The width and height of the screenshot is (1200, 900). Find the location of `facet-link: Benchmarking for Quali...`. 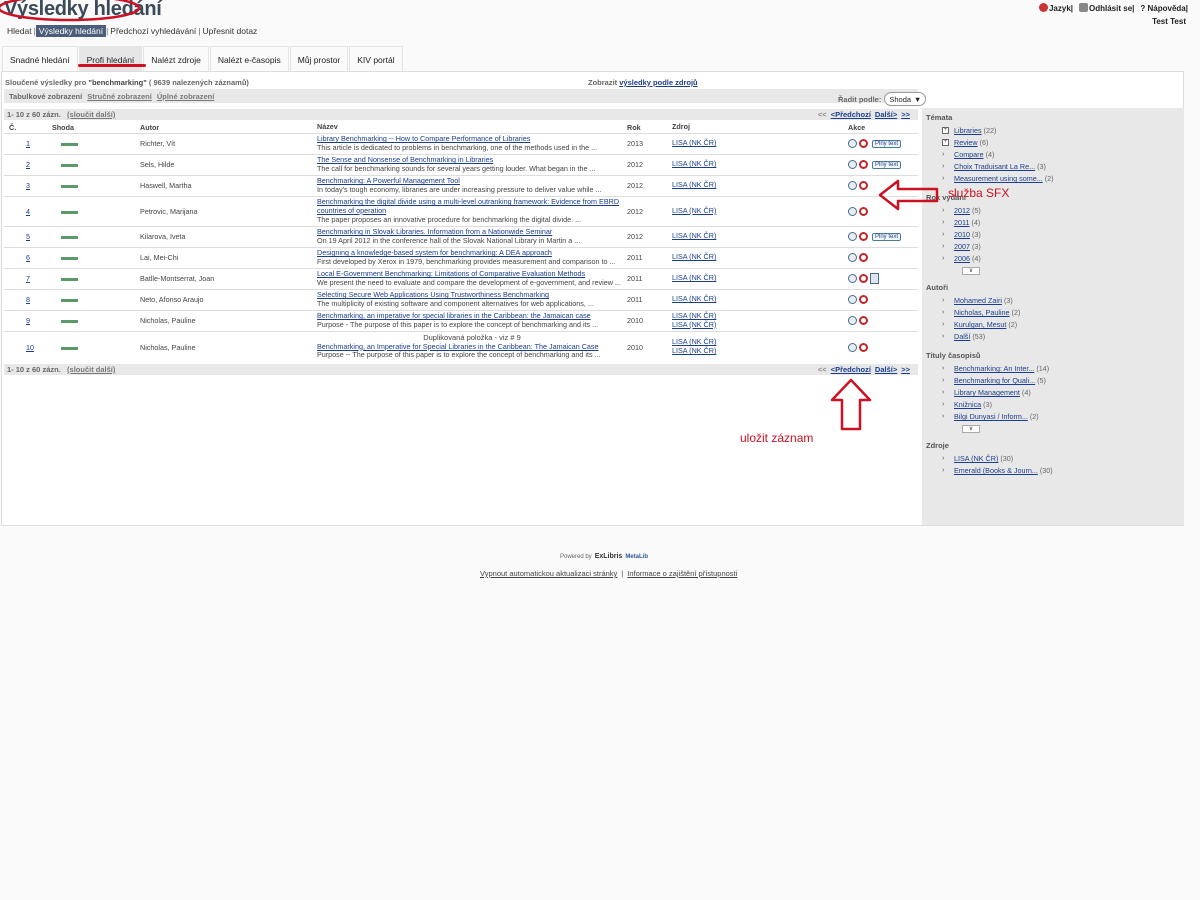

facet-link: Benchmarking for Quali... is located at coordinates (994, 380).